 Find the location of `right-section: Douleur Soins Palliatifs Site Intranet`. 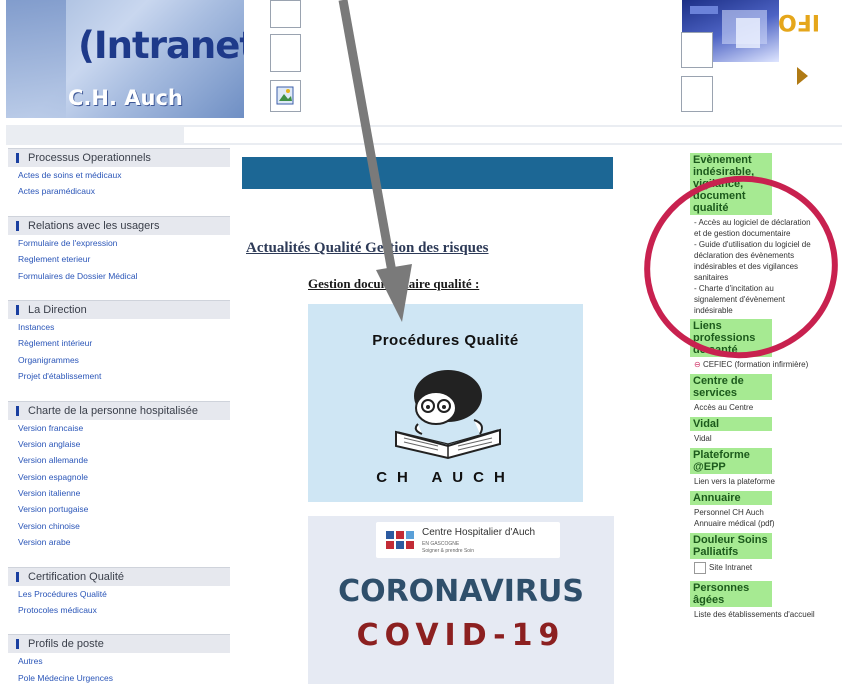

right-section: Douleur Soins Palliatifs Site Intranet is located at coordinates (765, 554).